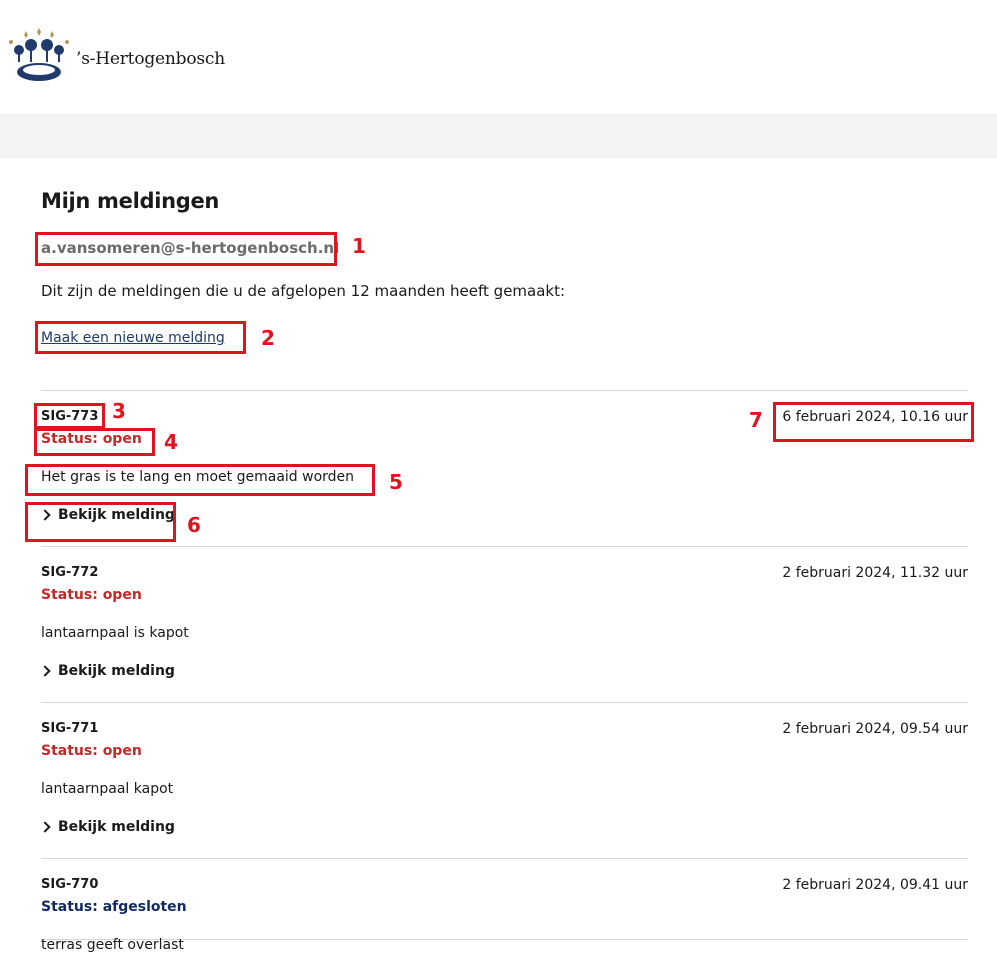  I want to click on annotation-number: 4, so click(171, 442).